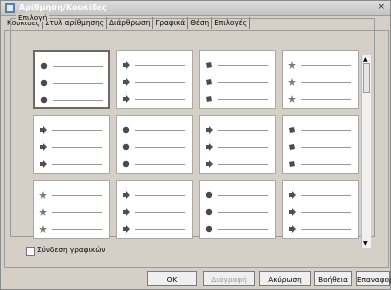 This screenshot has width=391, height=290. I want to click on close-icon: ×, so click(381, 7).